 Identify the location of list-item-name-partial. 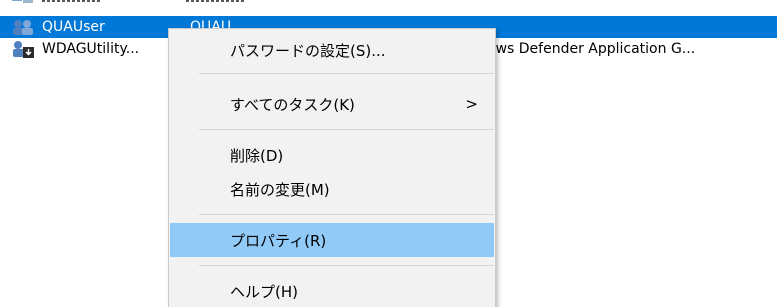
(72, 1).